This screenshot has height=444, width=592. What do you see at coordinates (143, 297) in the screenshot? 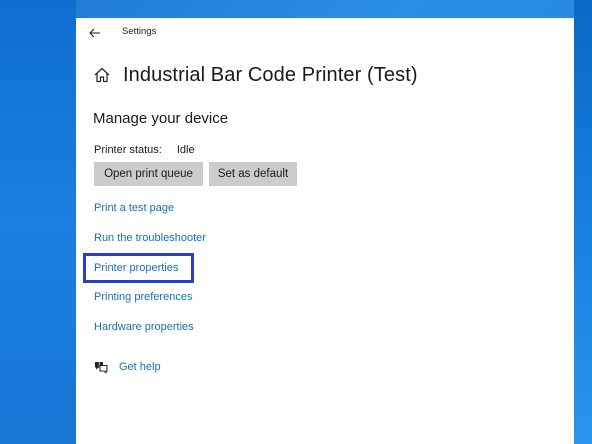
I see `printing-preferences-link: Printing preferences` at bounding box center [143, 297].